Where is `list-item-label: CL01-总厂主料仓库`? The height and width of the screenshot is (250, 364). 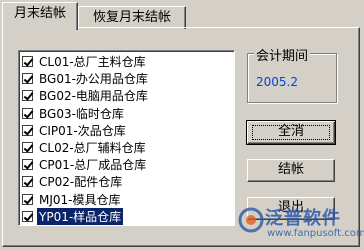
list-item-label: CL01-总厂主料仓库 is located at coordinates (92, 62).